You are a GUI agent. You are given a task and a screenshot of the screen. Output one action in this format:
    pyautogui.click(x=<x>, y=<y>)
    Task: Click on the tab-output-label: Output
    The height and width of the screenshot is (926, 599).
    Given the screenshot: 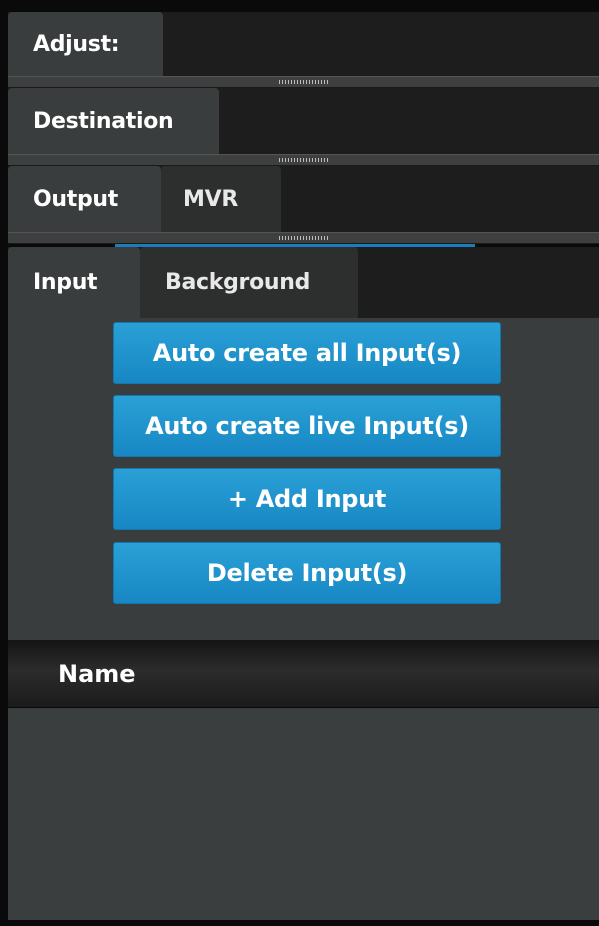 What is the action you would take?
    pyautogui.click(x=76, y=199)
    